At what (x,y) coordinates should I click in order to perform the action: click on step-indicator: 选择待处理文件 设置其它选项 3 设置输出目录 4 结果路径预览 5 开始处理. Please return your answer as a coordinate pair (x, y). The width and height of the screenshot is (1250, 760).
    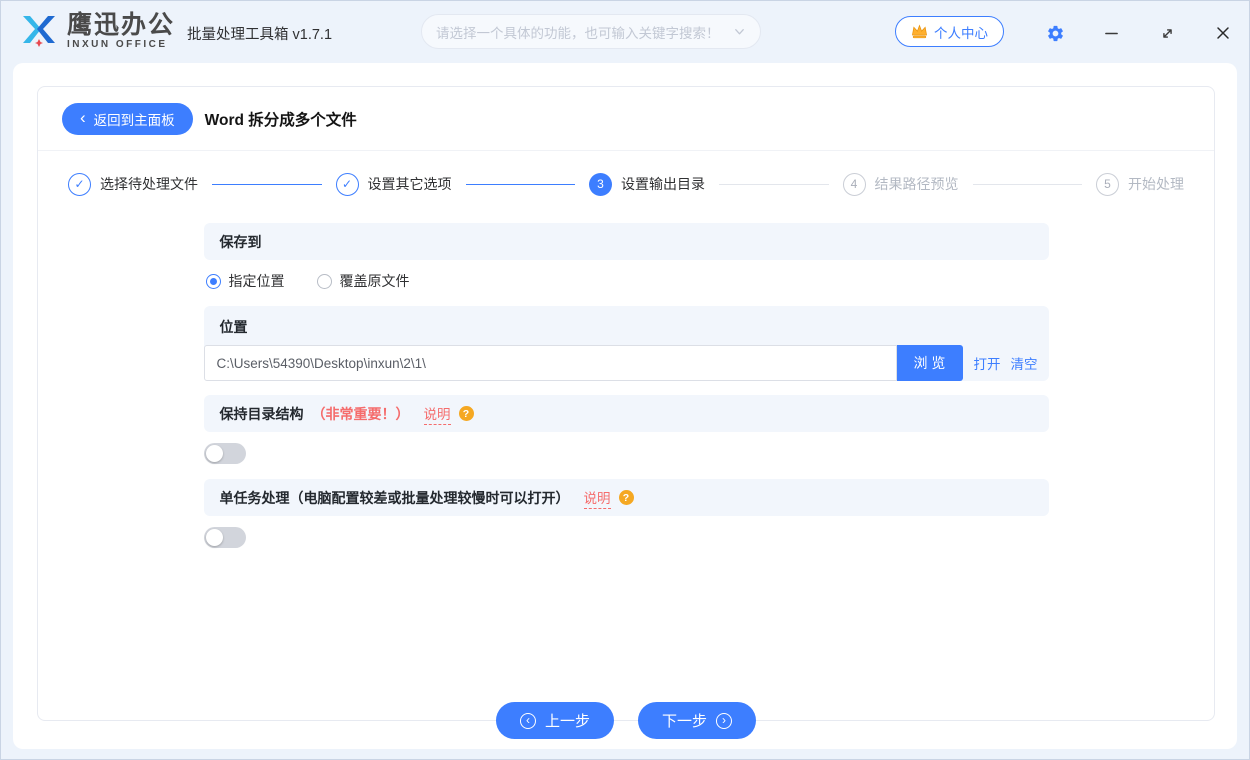
    Looking at the image, I should click on (626, 184).